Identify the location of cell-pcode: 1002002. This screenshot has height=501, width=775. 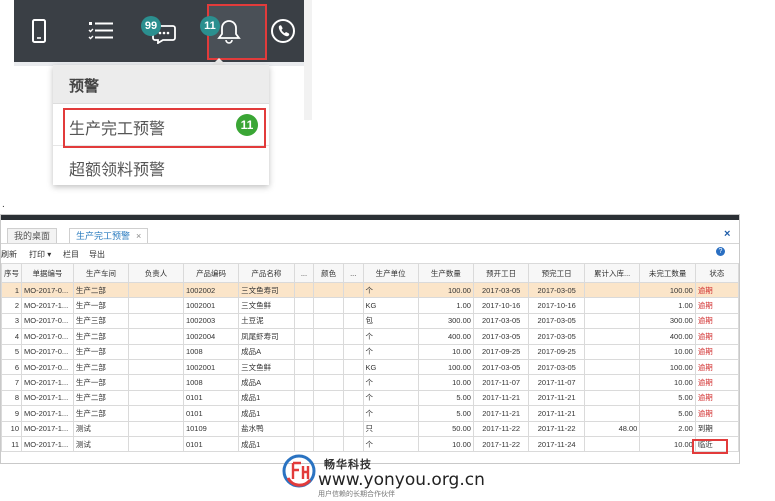
(211, 290).